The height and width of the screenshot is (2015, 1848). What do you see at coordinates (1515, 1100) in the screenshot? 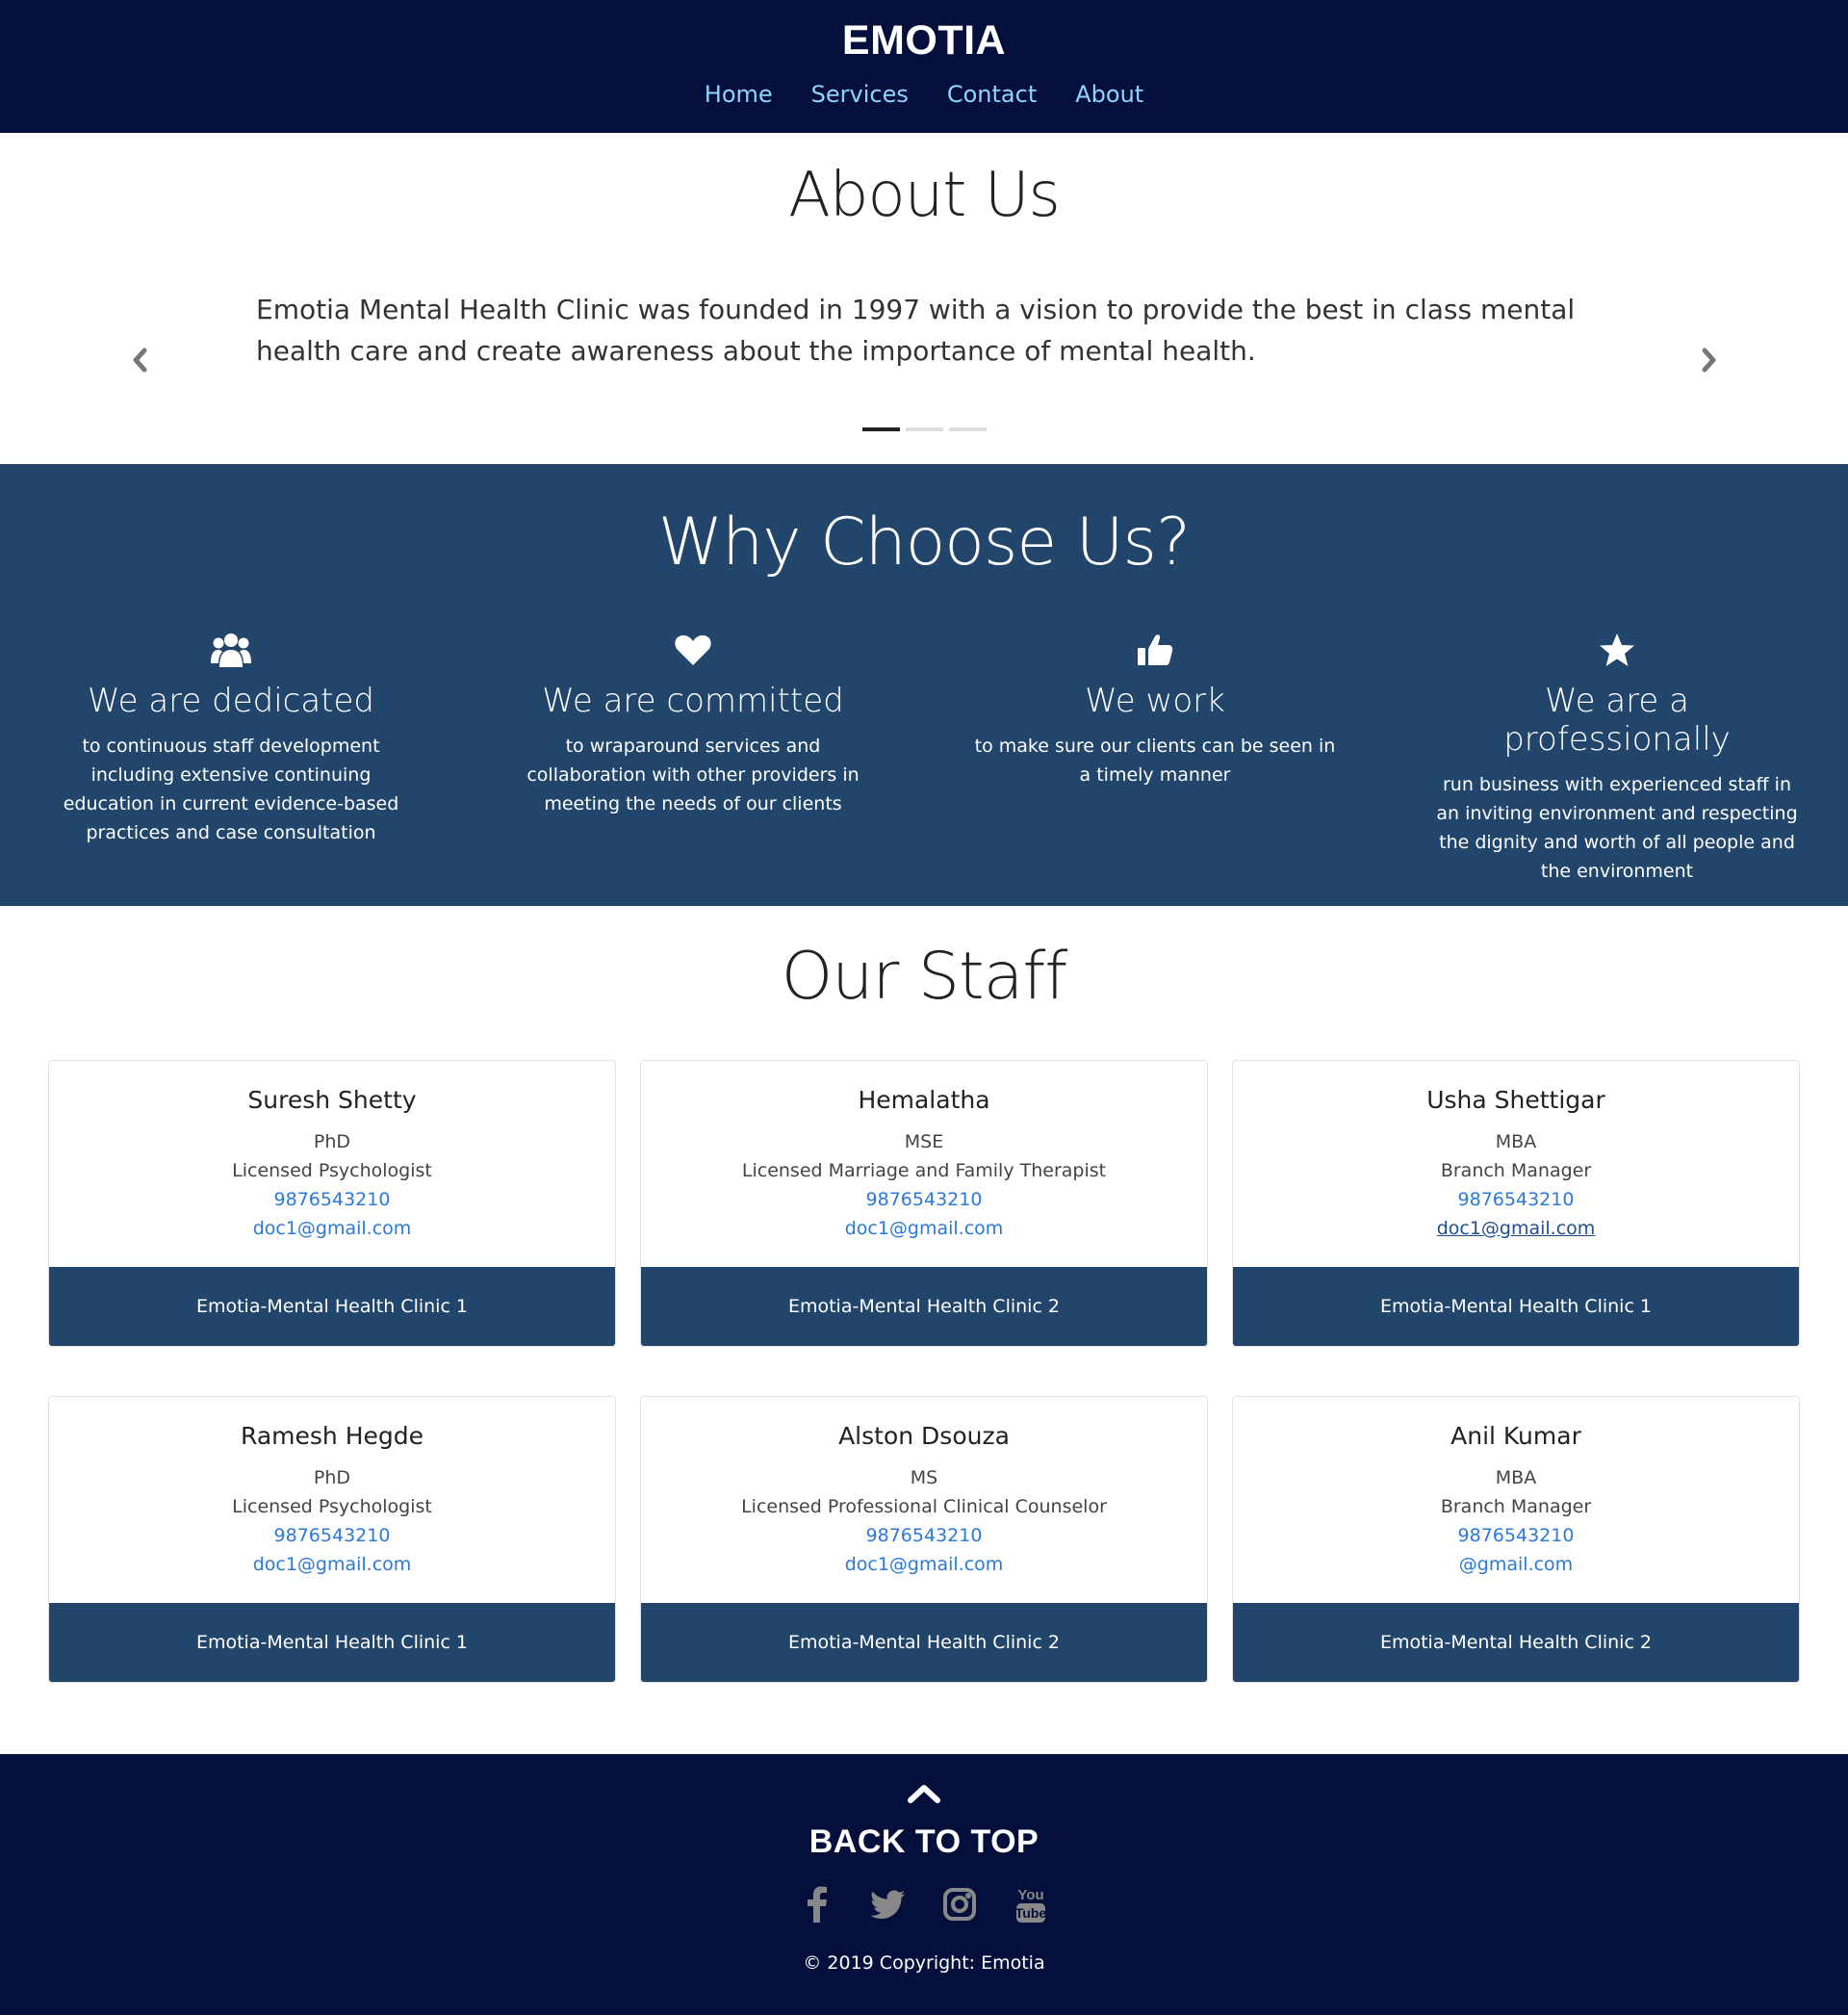
I see `staff-name: Usha Shettigar` at bounding box center [1515, 1100].